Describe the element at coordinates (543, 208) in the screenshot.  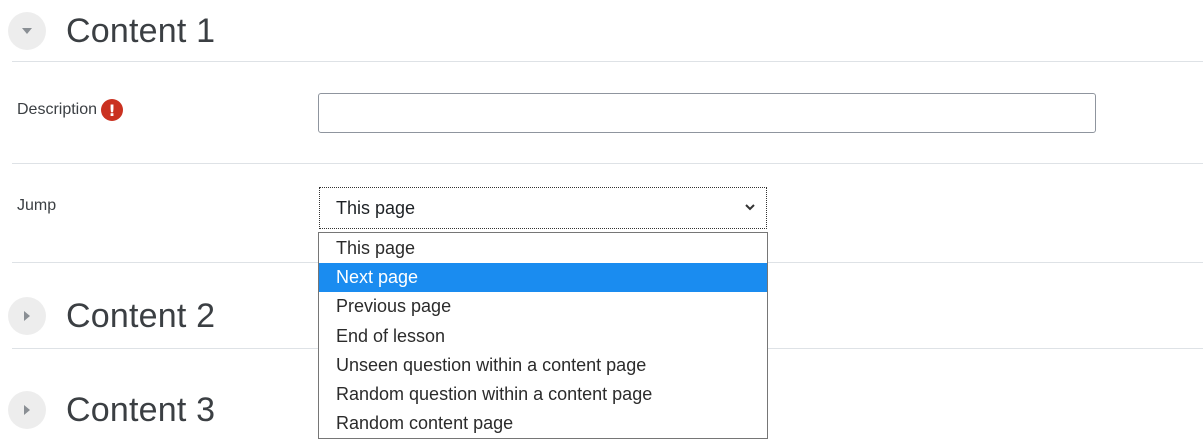
I see `jump-select: This page` at that location.